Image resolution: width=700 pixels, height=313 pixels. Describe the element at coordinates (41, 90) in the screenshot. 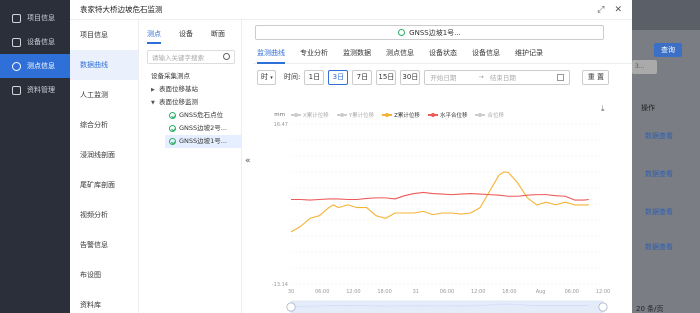

I see `bg-sidebar-label: 资料管理` at that location.